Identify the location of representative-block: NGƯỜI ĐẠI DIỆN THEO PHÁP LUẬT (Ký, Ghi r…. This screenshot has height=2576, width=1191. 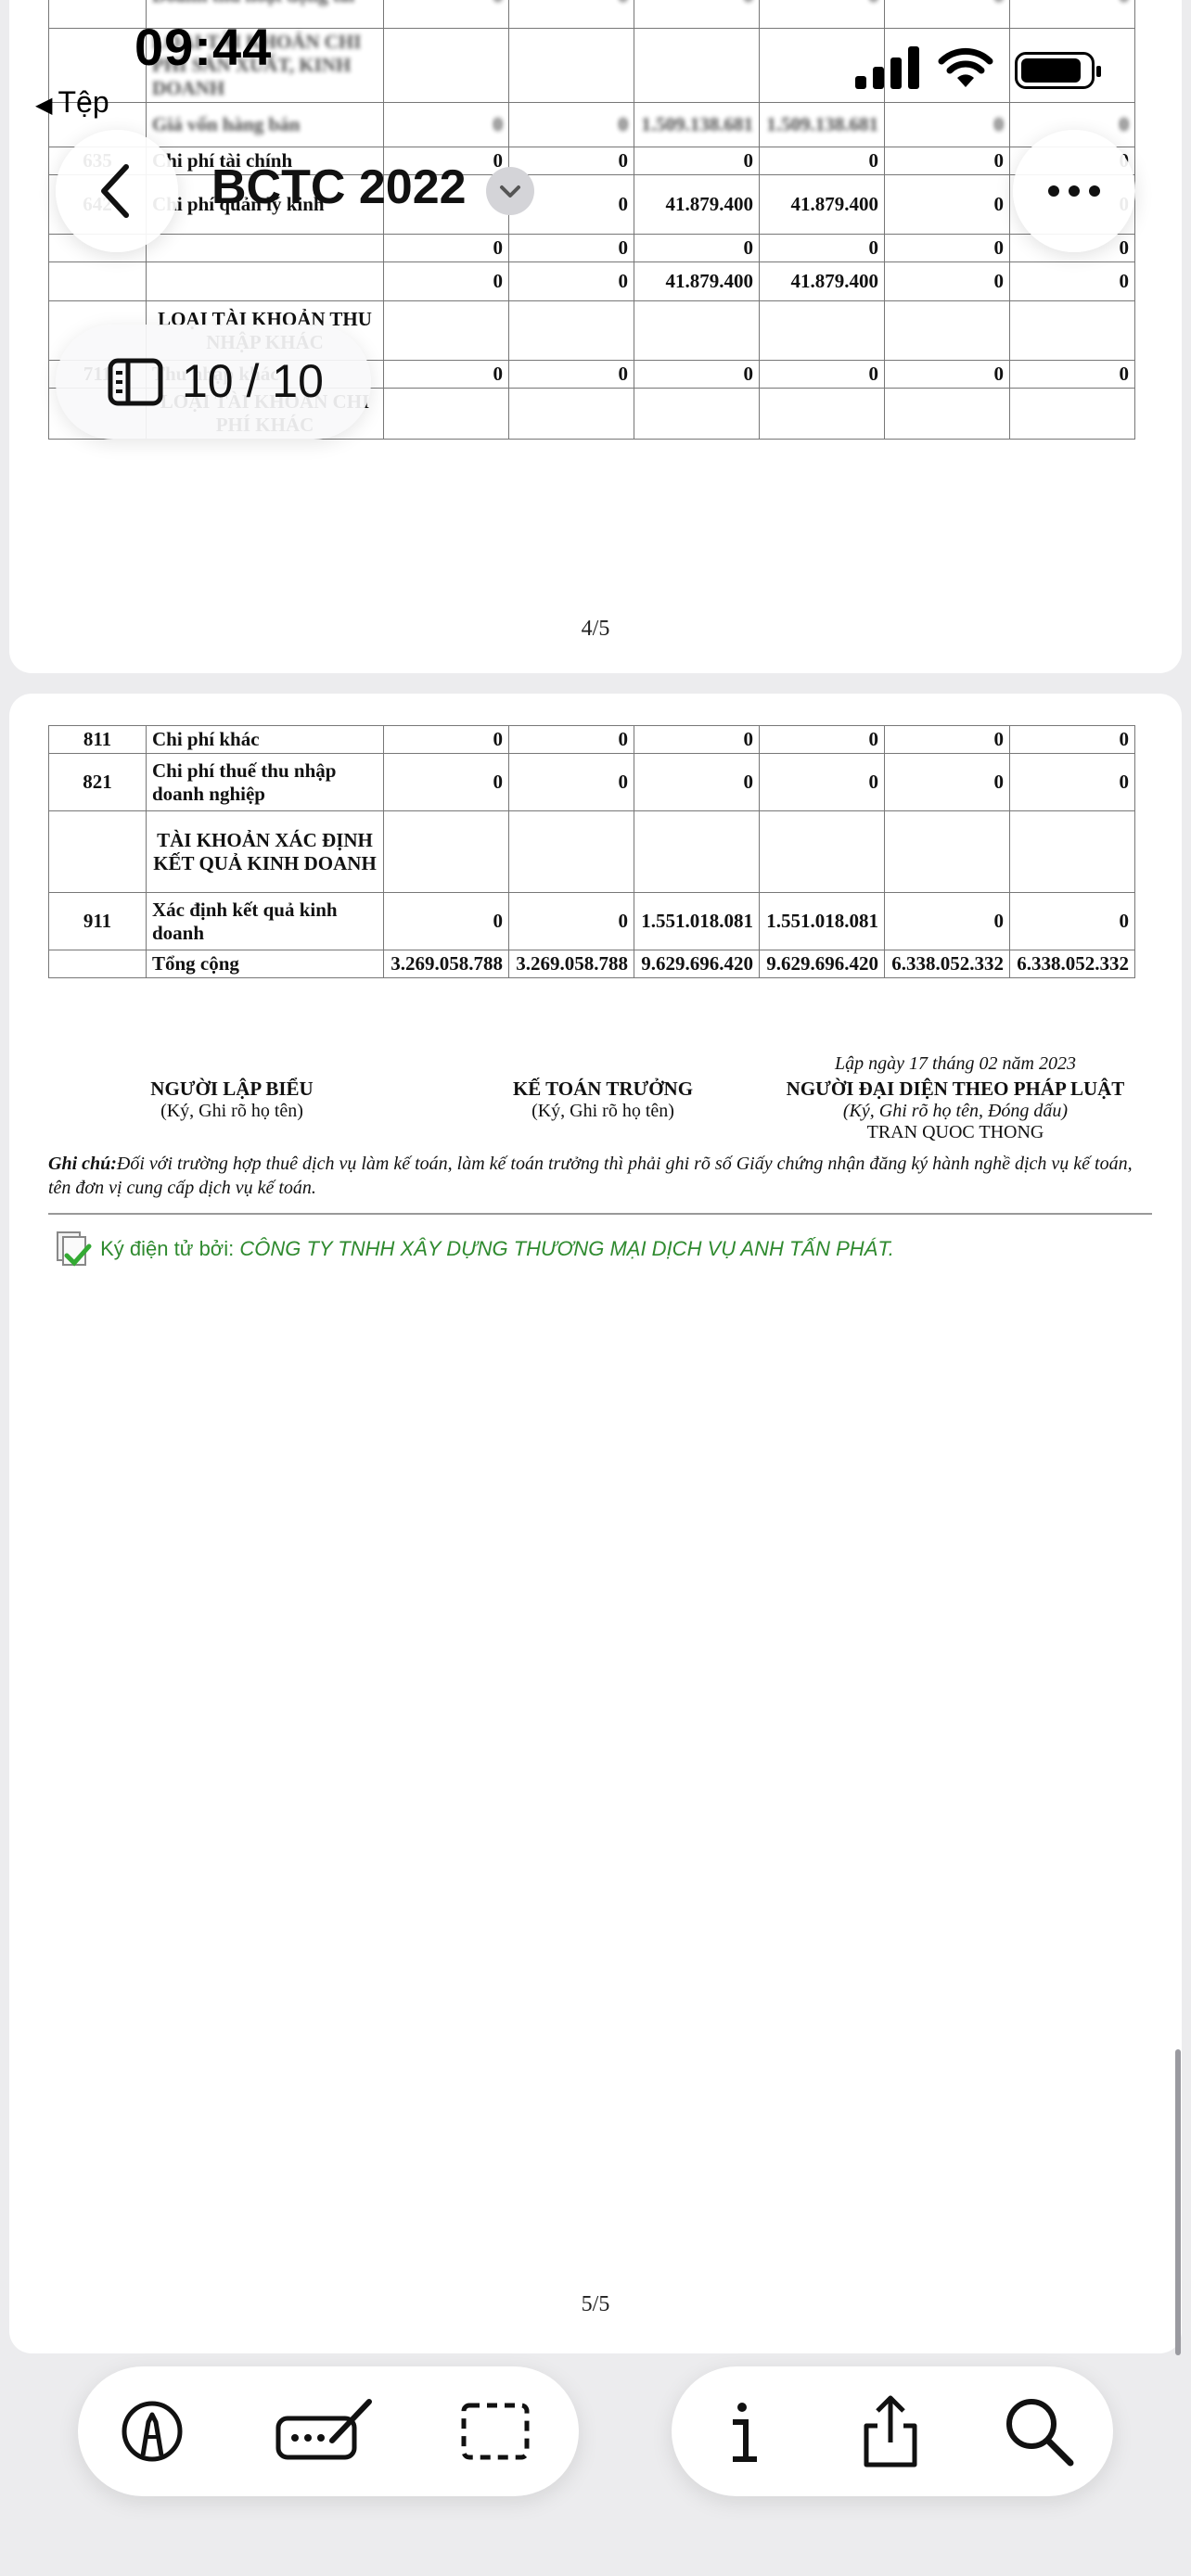
(955, 1110).